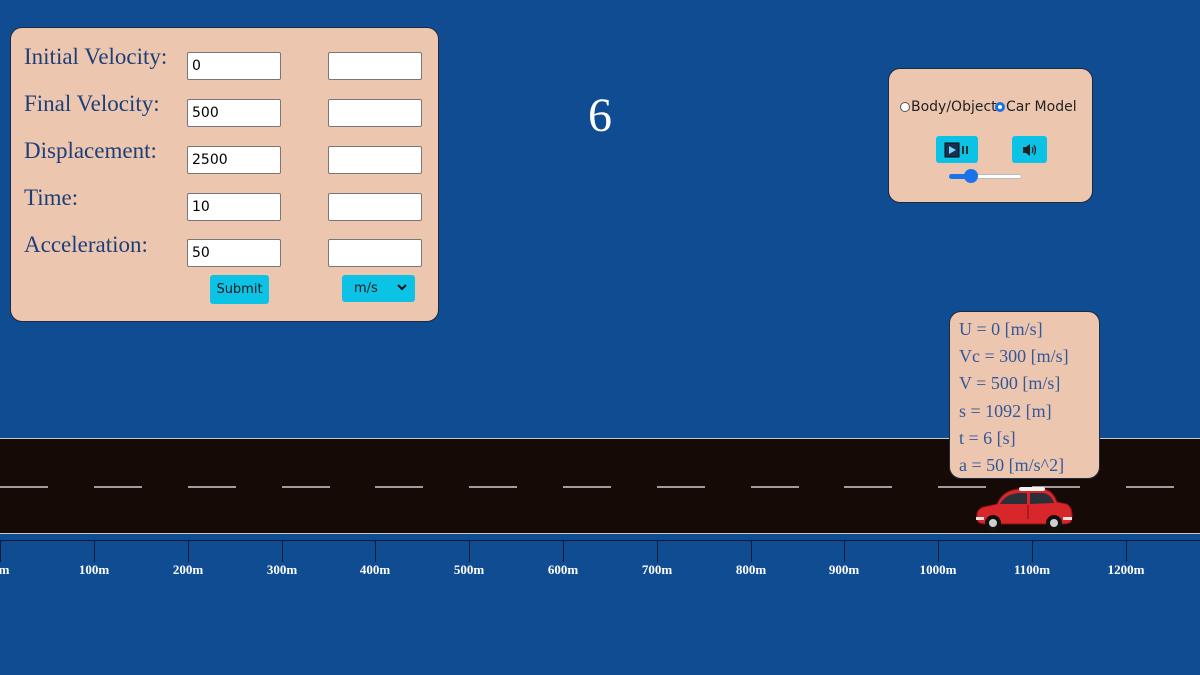 The height and width of the screenshot is (675, 1200). What do you see at coordinates (1001, 329) in the screenshot?
I see `info-initial-velocity: U = 0 [m/s]` at bounding box center [1001, 329].